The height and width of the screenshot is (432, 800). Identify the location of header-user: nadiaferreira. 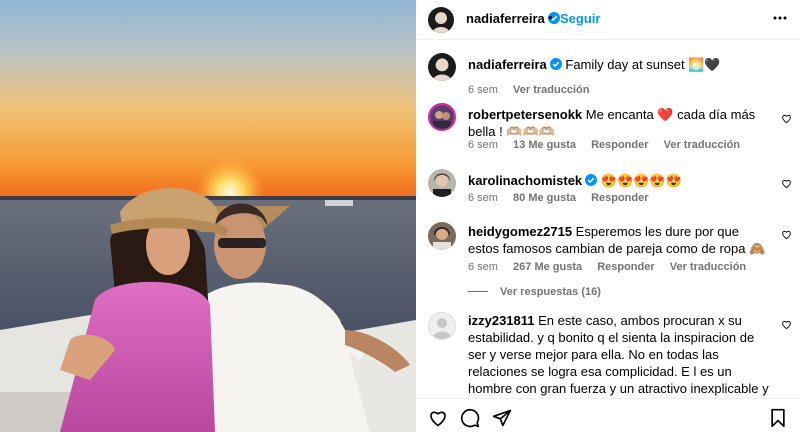
(513, 18).